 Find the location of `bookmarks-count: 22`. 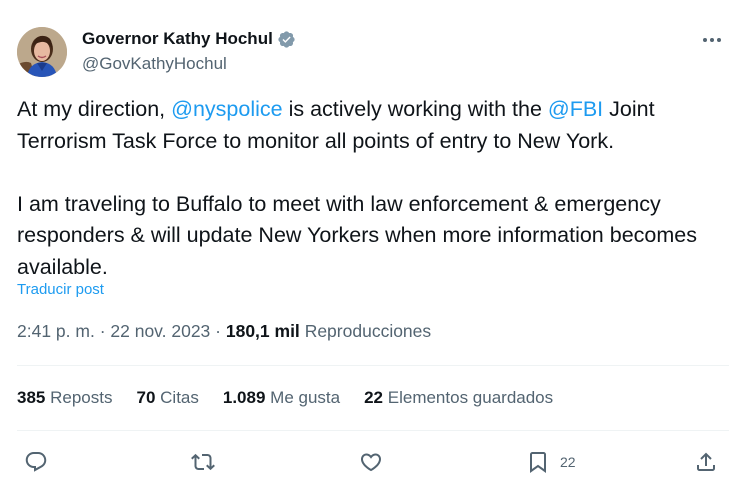

bookmarks-count: 22 is located at coordinates (374, 397).